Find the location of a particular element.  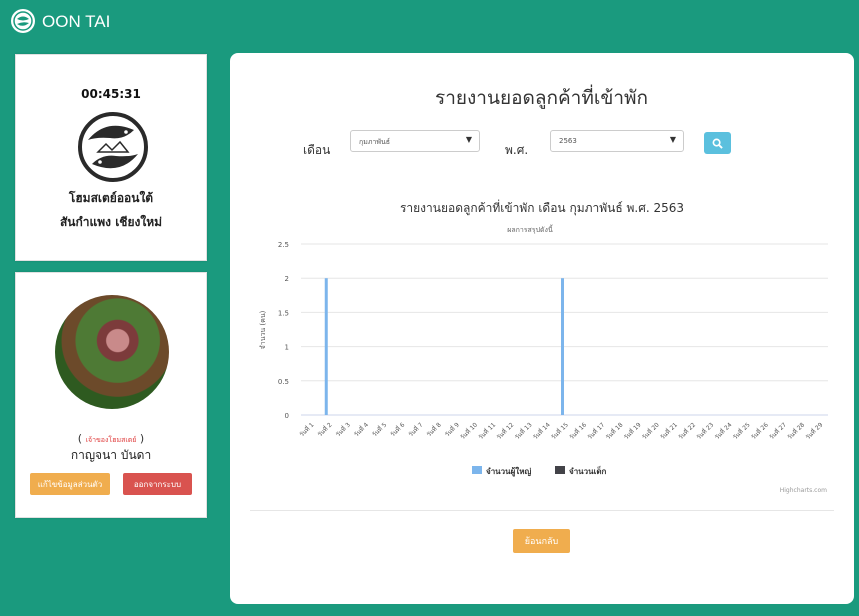

month-label: เดือน is located at coordinates (317, 150).